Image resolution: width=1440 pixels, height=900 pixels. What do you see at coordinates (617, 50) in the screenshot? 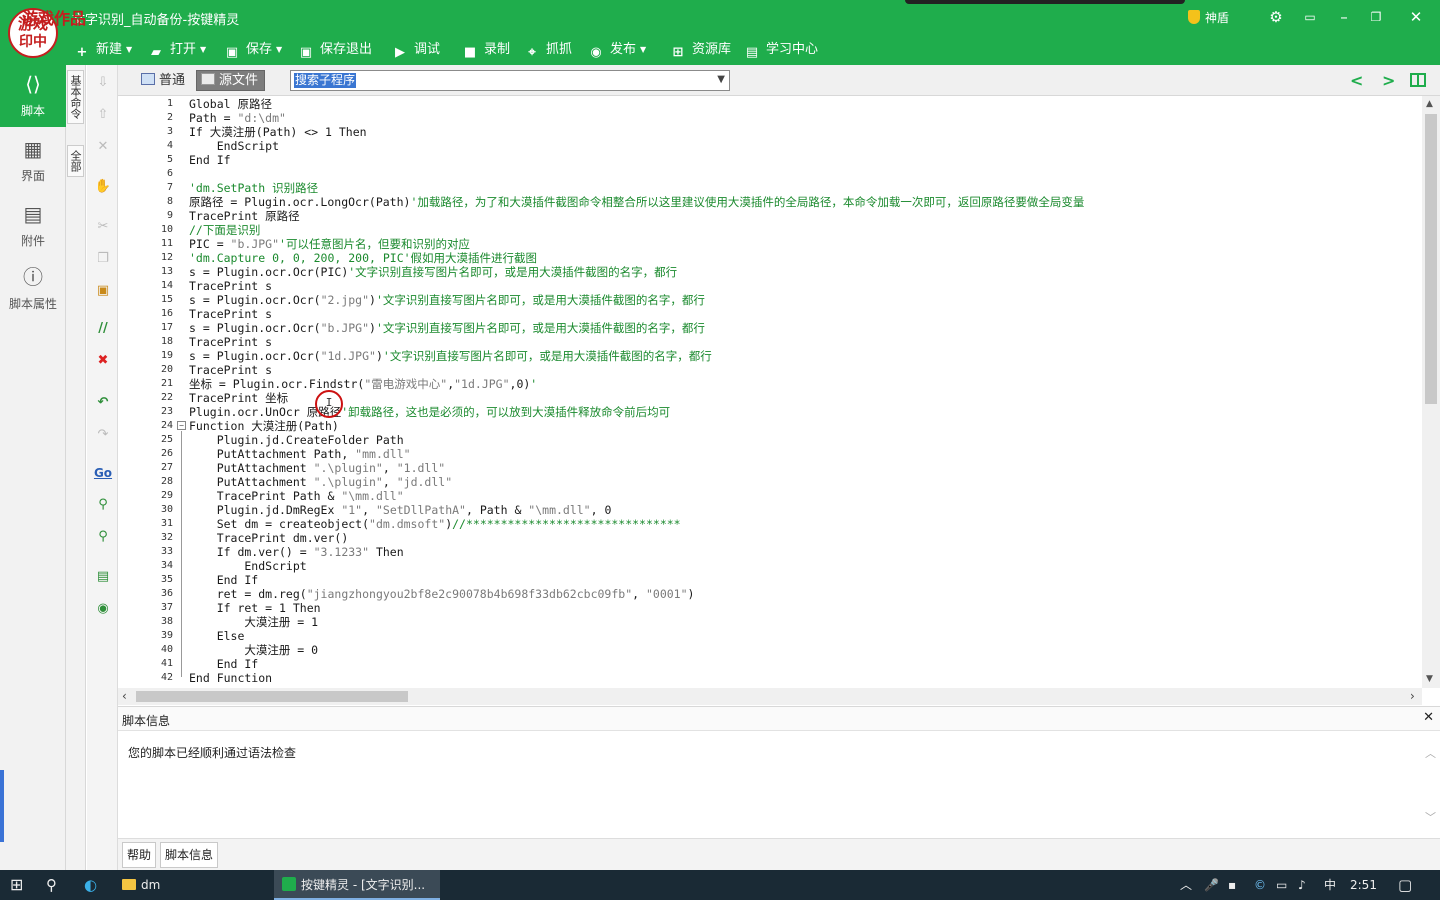
I see `publish-button: ◉ 发布 ▼` at bounding box center [617, 50].